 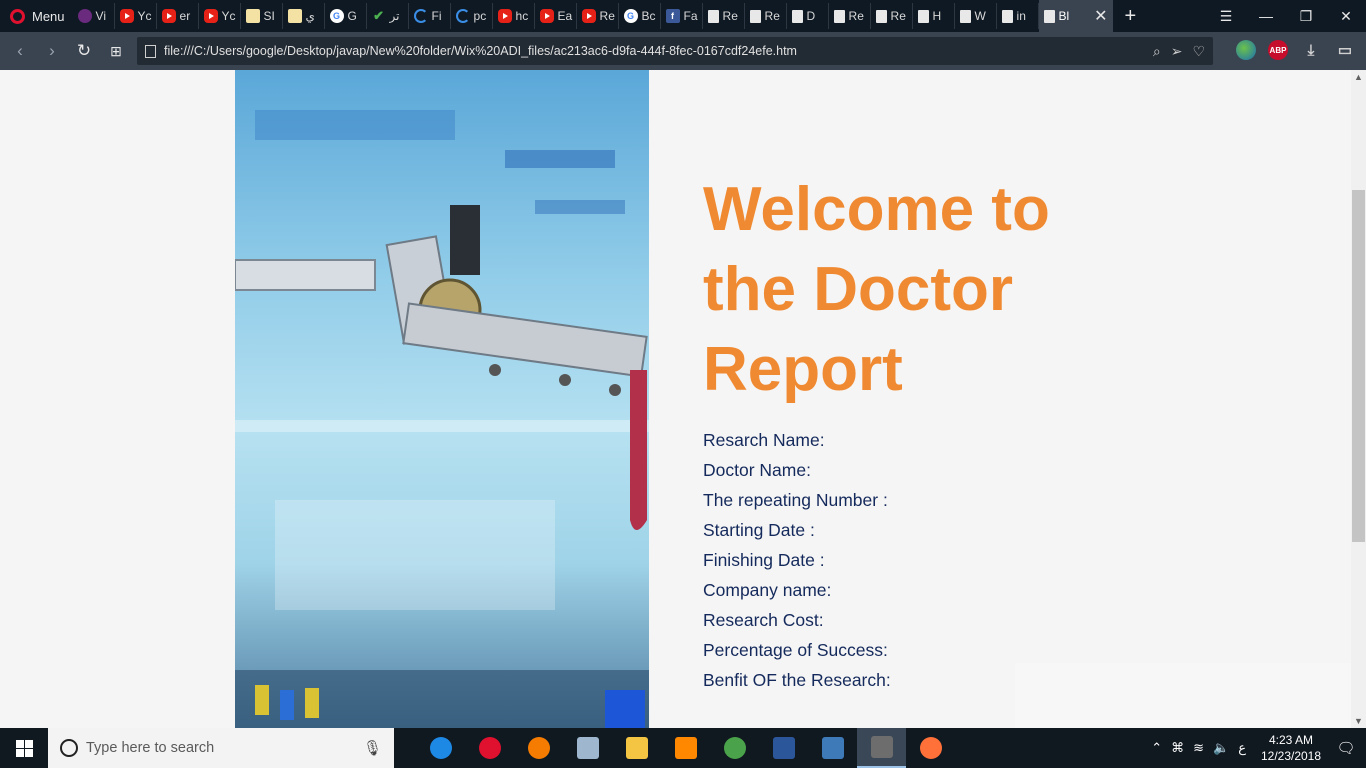 What do you see at coordinates (1221, 748) in the screenshot?
I see `volume-icon: 🔈` at bounding box center [1221, 748].